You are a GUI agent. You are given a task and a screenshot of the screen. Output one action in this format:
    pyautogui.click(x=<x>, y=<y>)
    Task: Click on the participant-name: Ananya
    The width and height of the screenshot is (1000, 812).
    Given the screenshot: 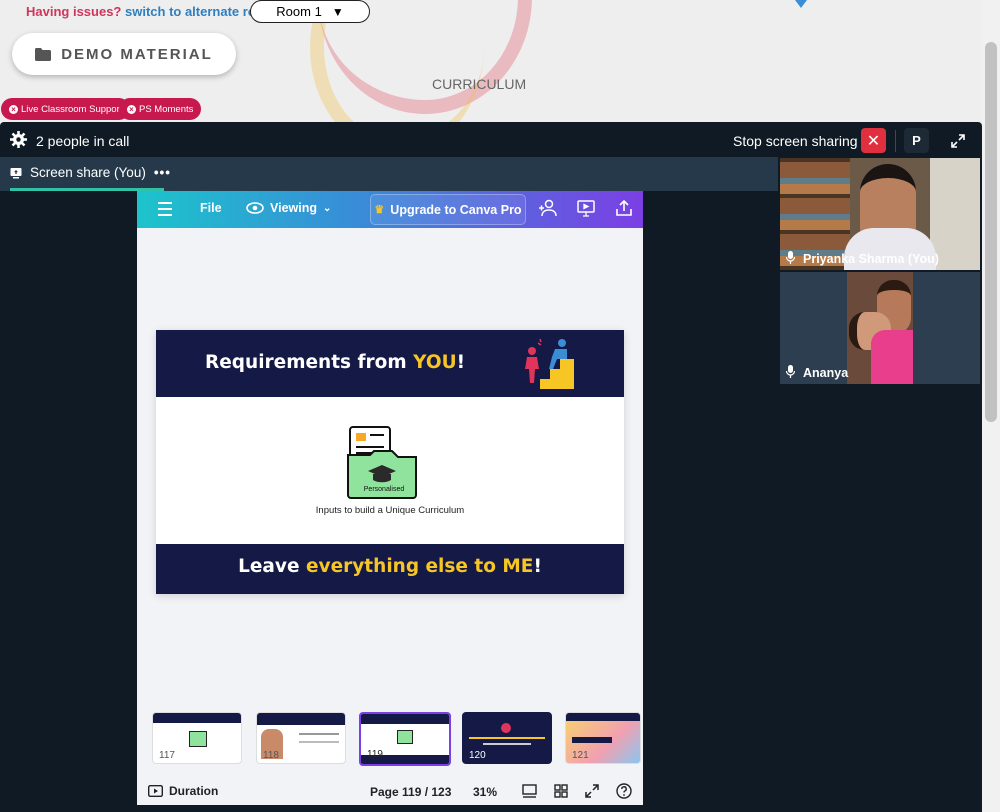 What is the action you would take?
    pyautogui.click(x=817, y=373)
    